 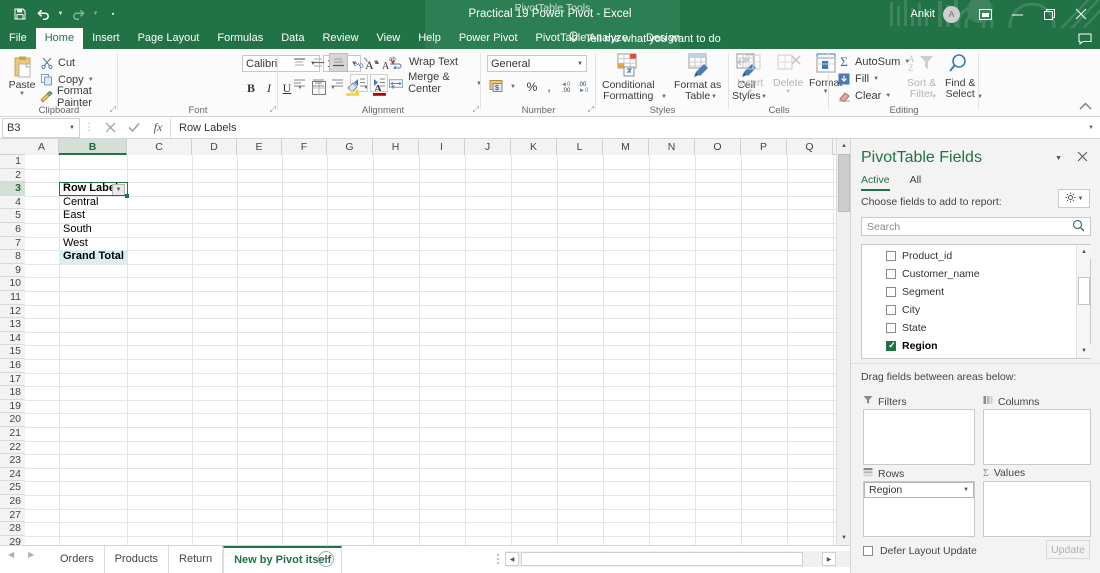 What do you see at coordinates (60, 14) in the screenshot?
I see `undo-dropdown-icon: ▼` at bounding box center [60, 14].